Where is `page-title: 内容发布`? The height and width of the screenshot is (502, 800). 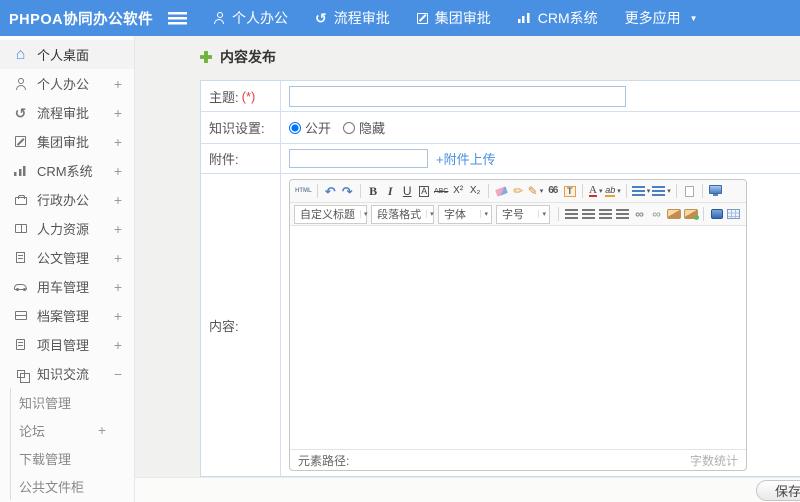
page-title: 内容发布 is located at coordinates (248, 57).